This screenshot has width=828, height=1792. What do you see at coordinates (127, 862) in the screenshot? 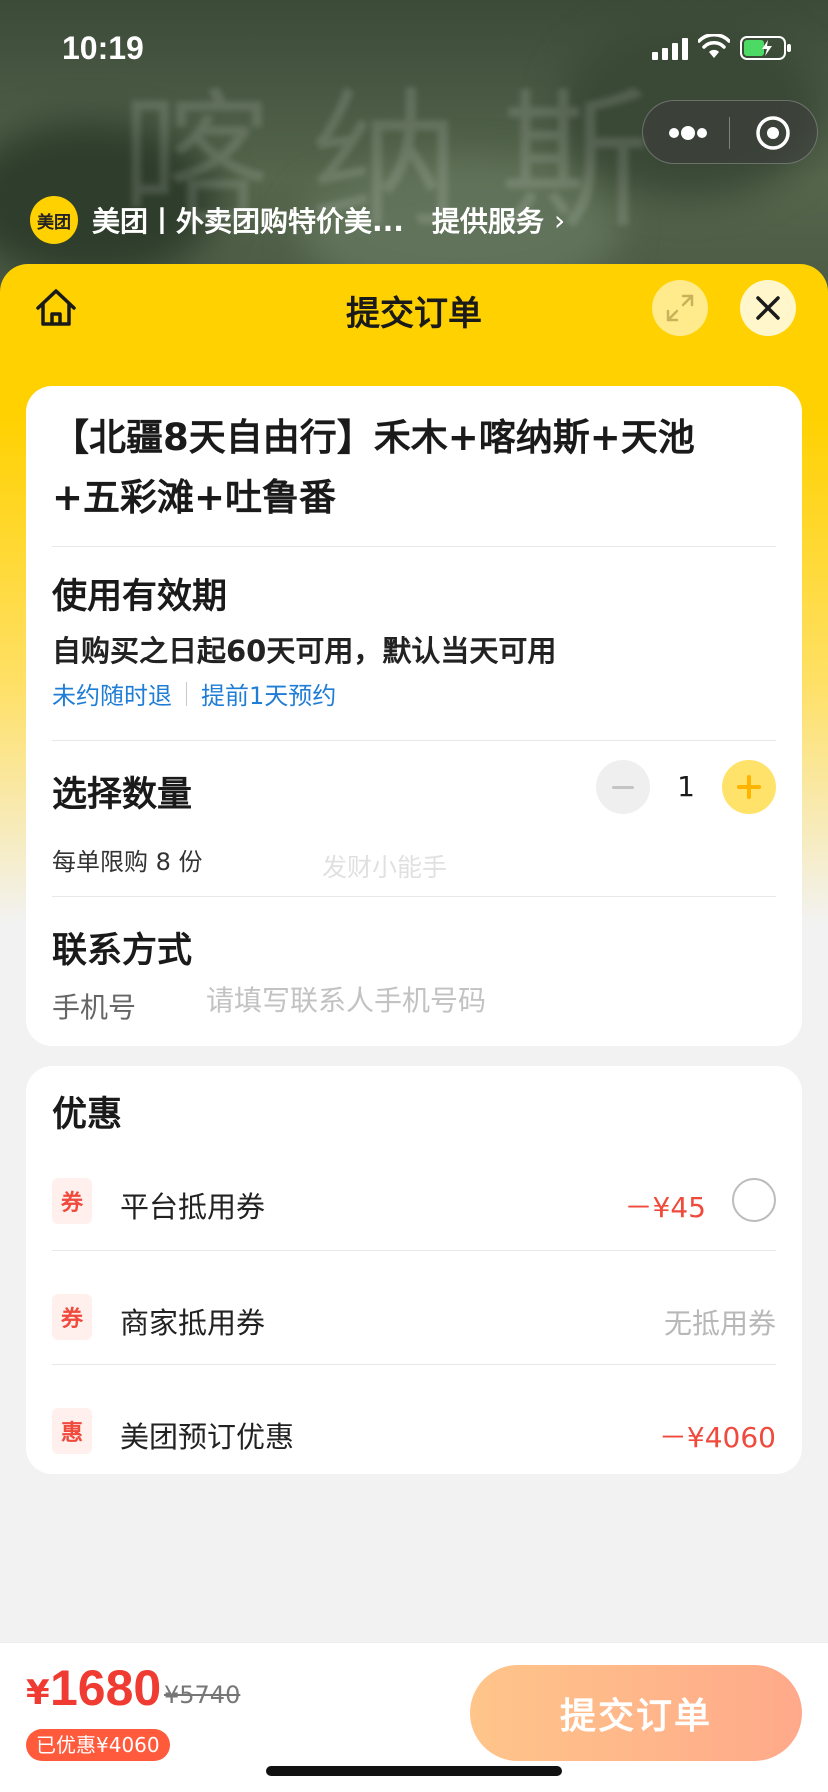
I see `purchase-limit: 每单限购 8 份` at bounding box center [127, 862].